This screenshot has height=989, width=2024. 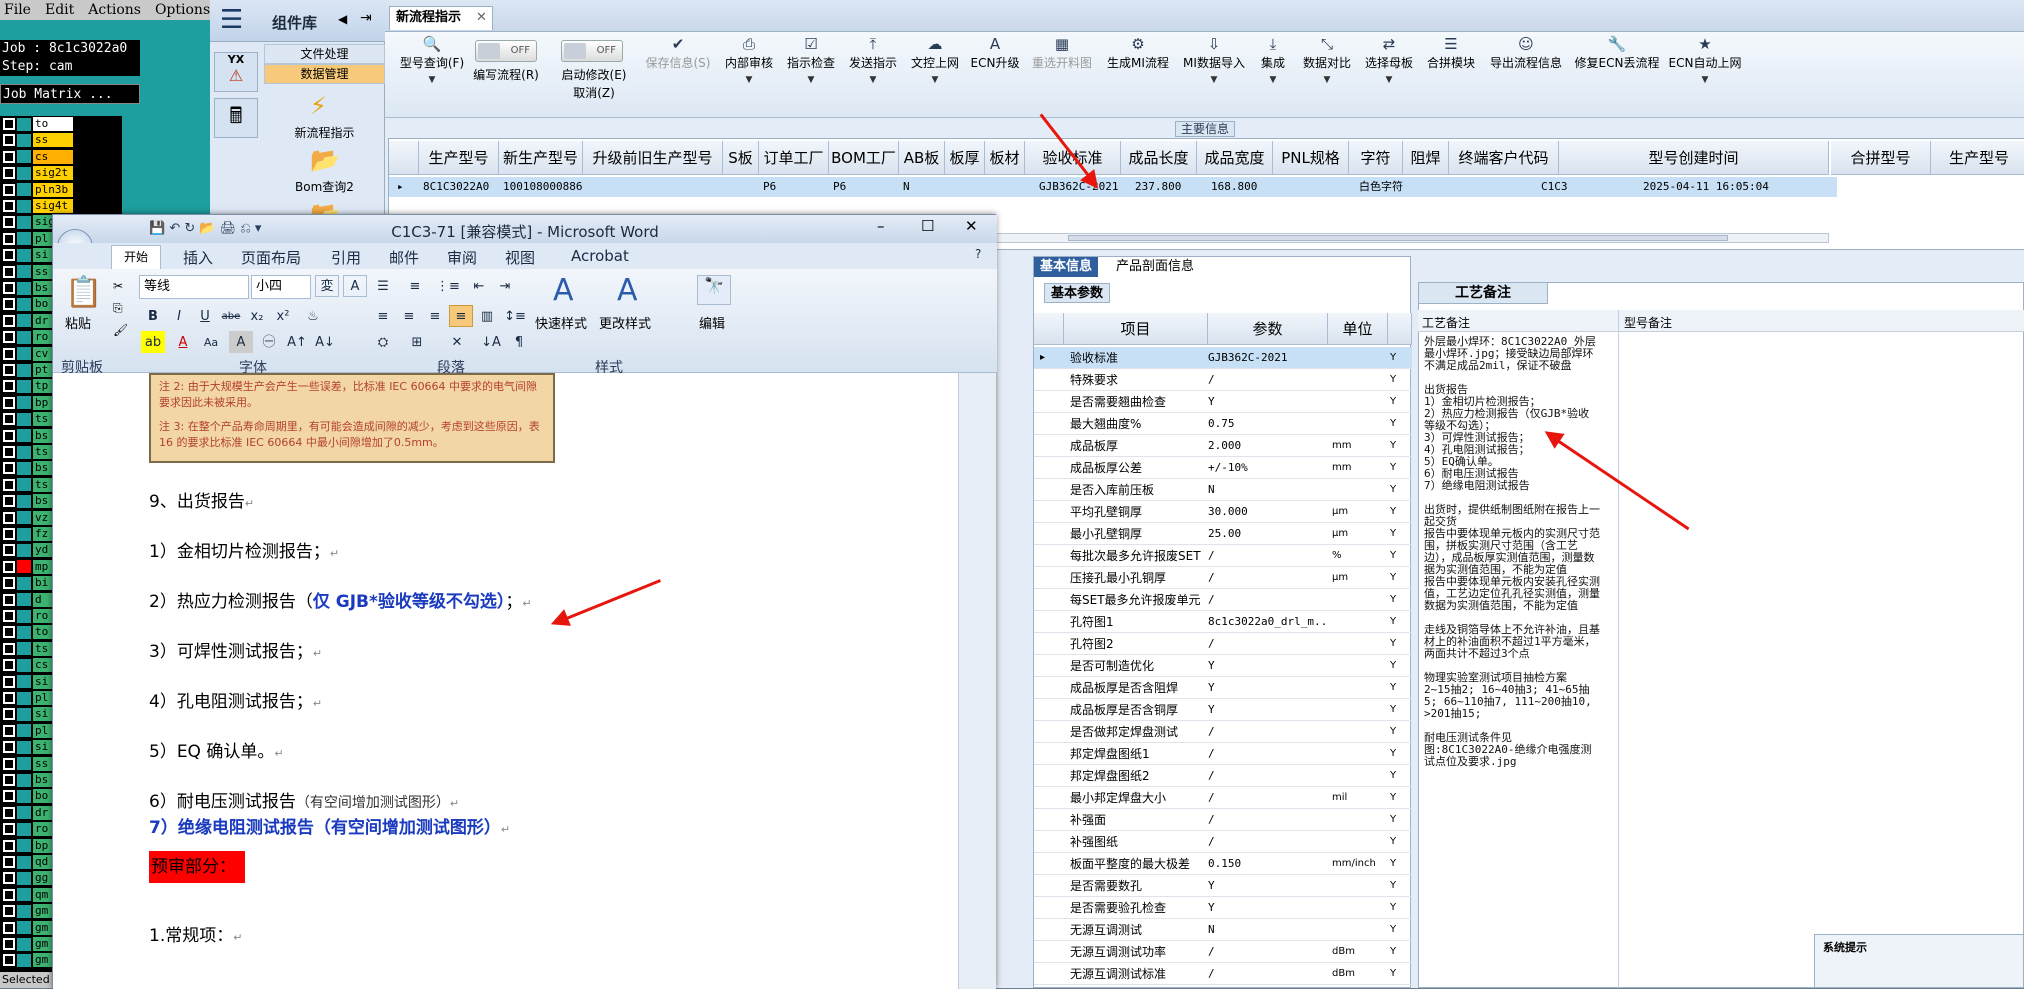 I want to click on char-border-icon: A, so click(x=355, y=286).